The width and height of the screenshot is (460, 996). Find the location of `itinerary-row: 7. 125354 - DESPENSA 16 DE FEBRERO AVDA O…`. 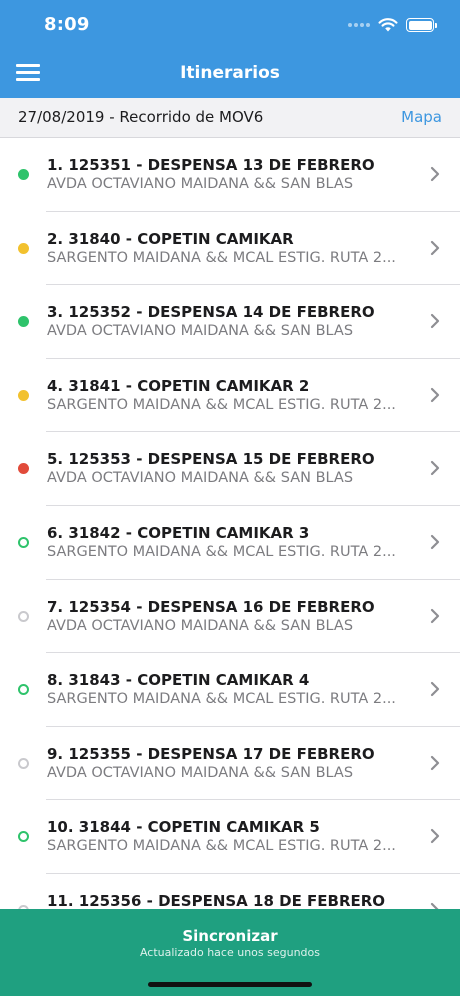

itinerary-row: 7. 125354 - DESPENSA 16 DE FEBRERO AVDA O… is located at coordinates (230, 617).